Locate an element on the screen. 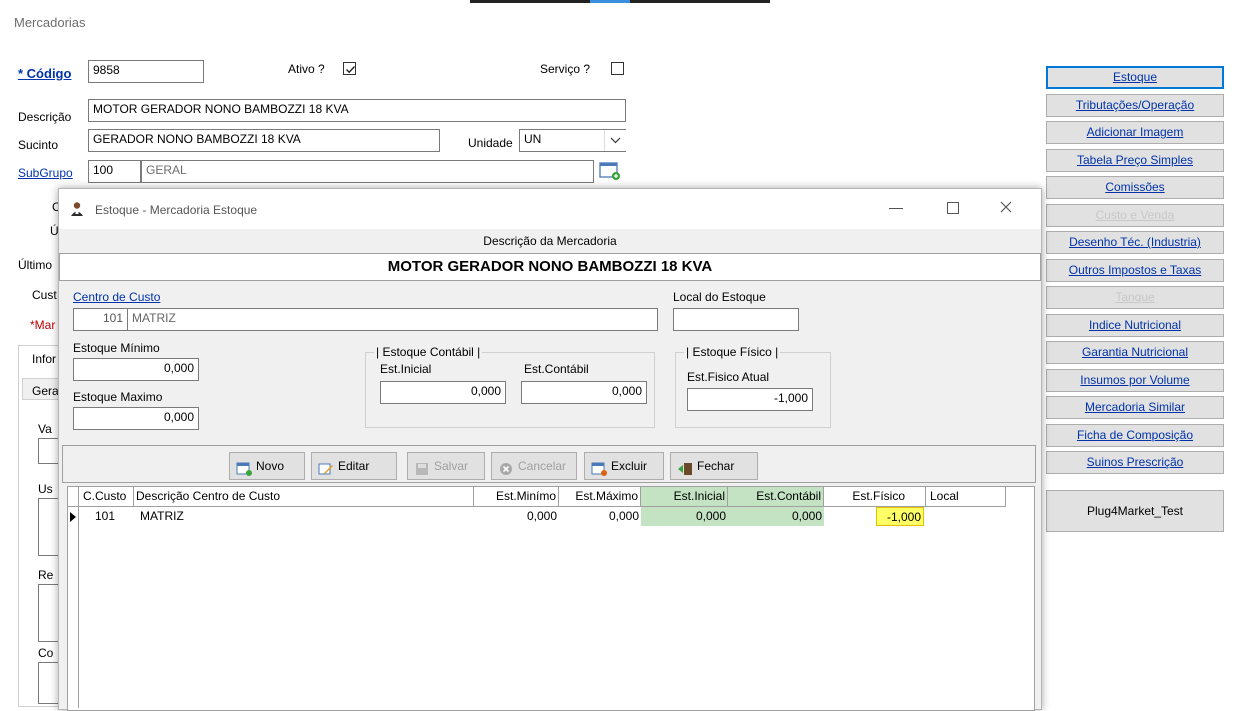  close-icon is located at coordinates (1006, 208).